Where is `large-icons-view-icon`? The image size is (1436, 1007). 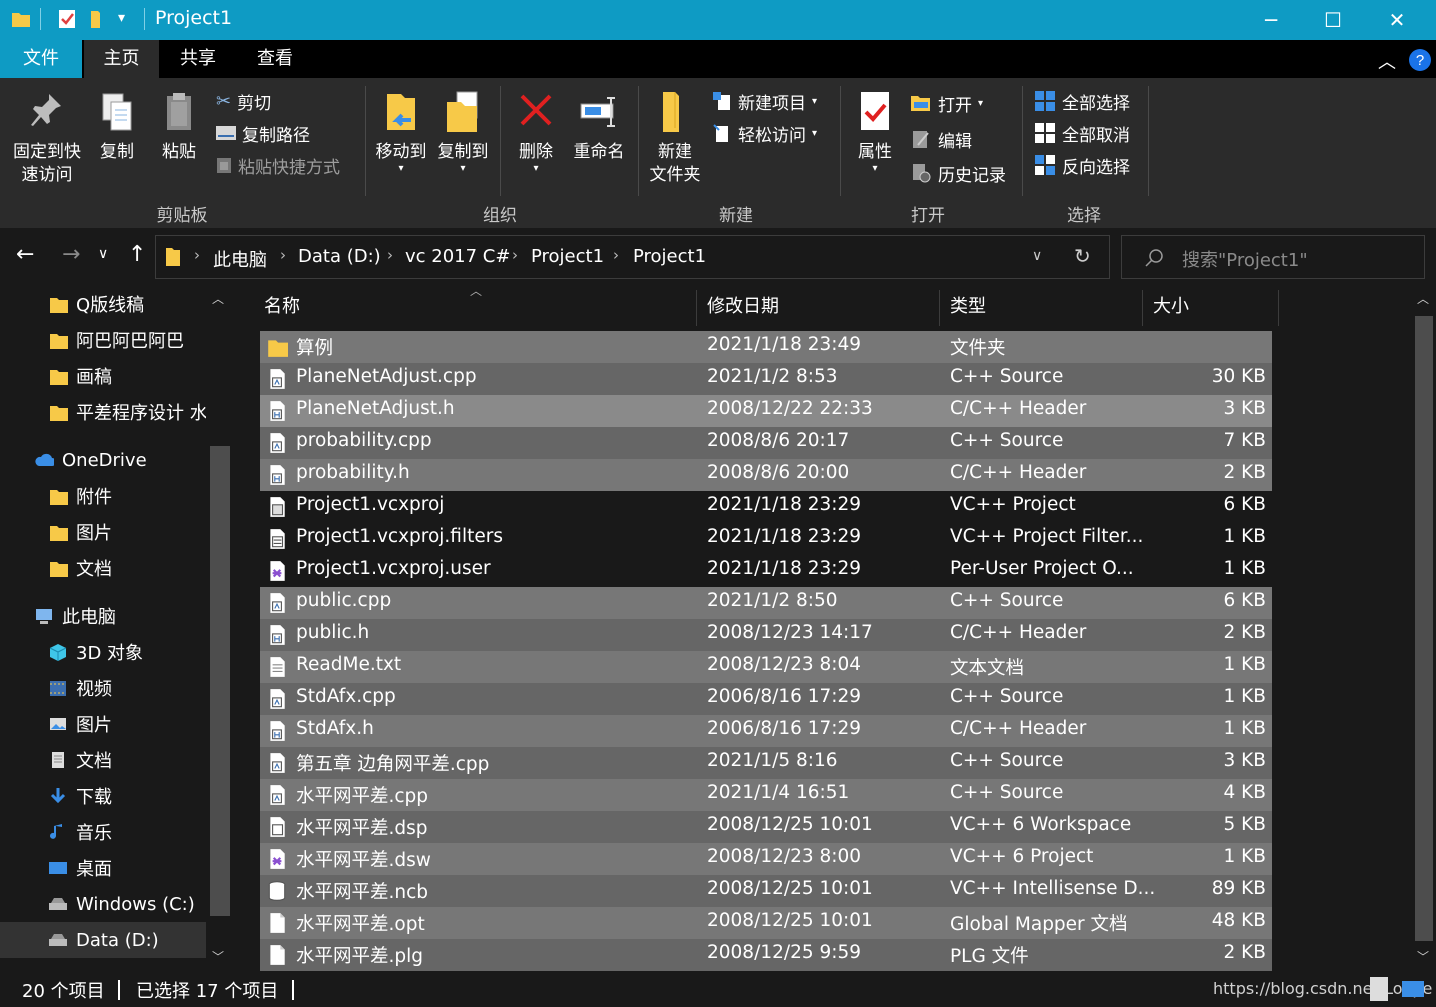 large-icons-view-icon is located at coordinates (1413, 989).